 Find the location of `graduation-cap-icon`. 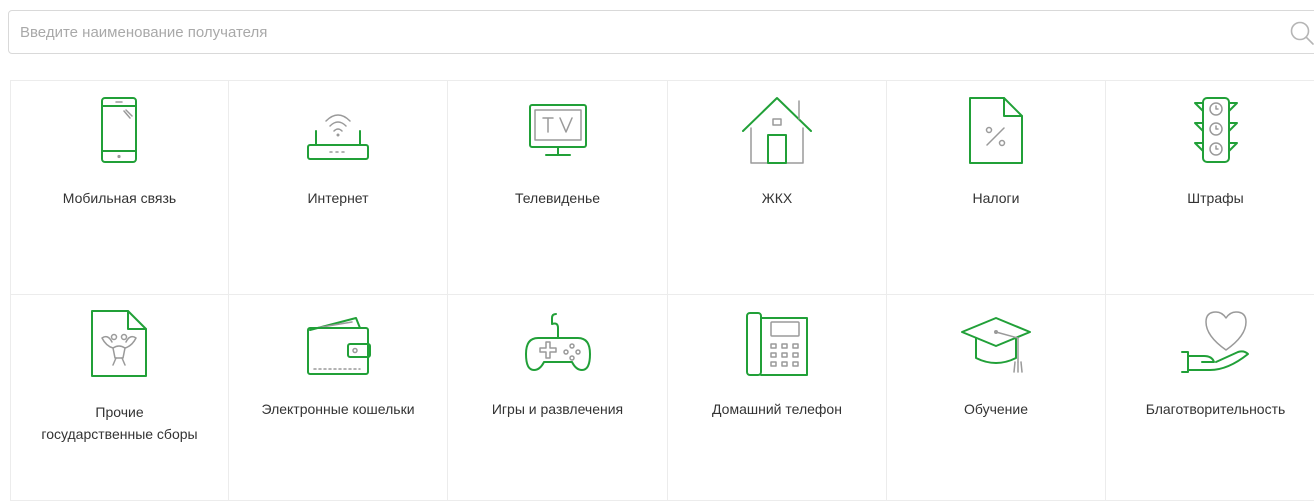

graduation-cap-icon is located at coordinates (996, 344).